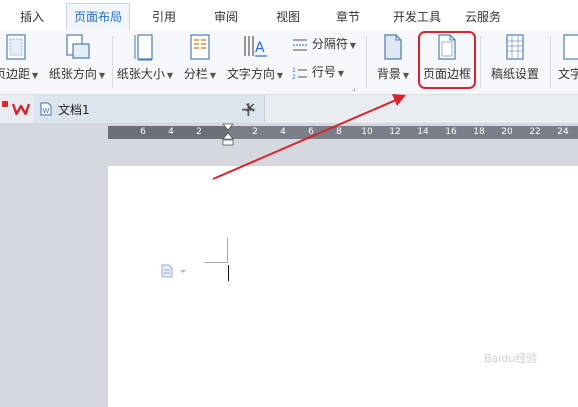 This screenshot has height=407, width=578. I want to click on ruler-label: 10, so click(367, 132).